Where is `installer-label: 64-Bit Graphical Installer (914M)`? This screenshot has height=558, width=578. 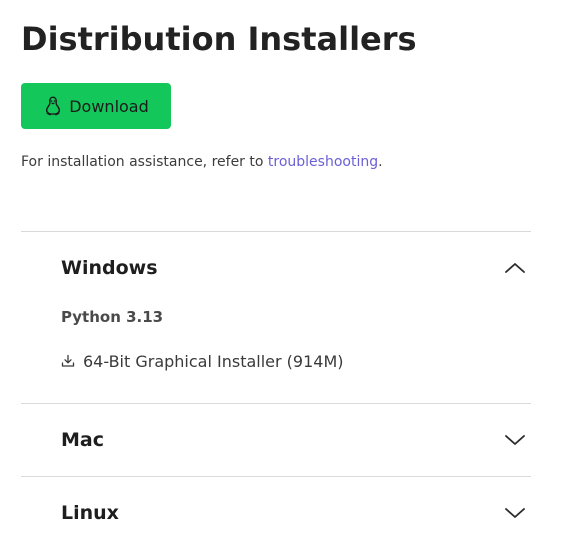 installer-label: 64-Bit Graphical Installer (914M) is located at coordinates (213, 361).